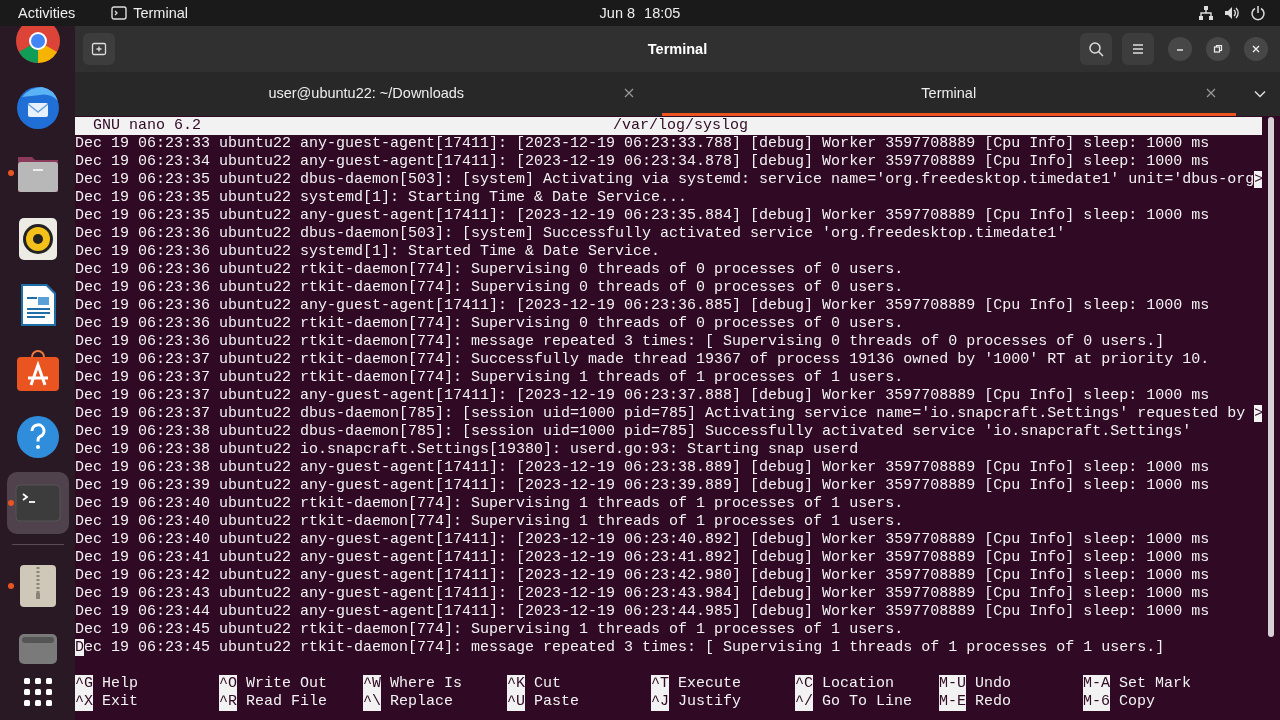 Image resolution: width=1280 pixels, height=720 pixels. Describe the element at coordinates (952, 684) in the screenshot. I see `shortcut-key: M-U` at that location.